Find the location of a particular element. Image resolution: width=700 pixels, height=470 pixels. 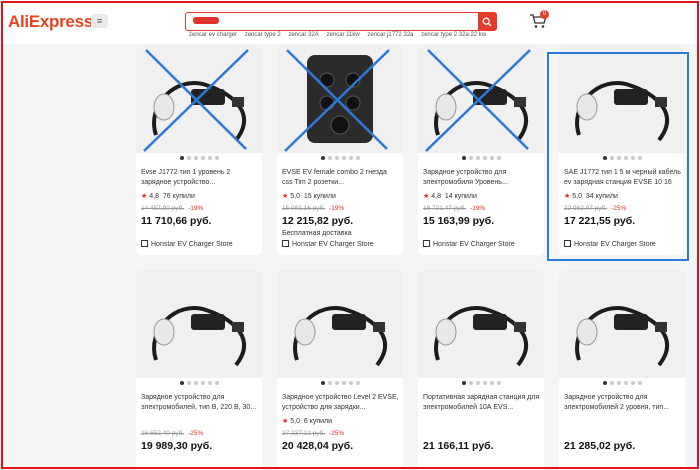

old-price: 14 457,90 руб. -19% is located at coordinates (172, 208).